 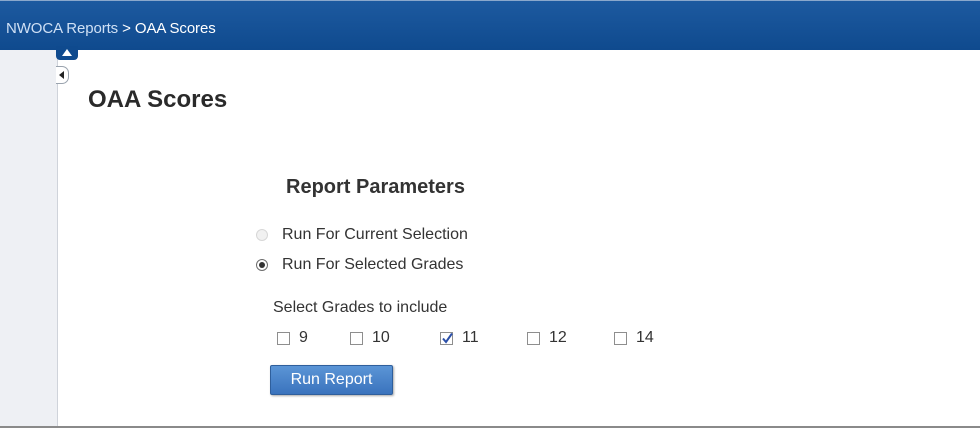 What do you see at coordinates (547, 338) in the screenshot?
I see `grade-checkbox-12: 12` at bounding box center [547, 338].